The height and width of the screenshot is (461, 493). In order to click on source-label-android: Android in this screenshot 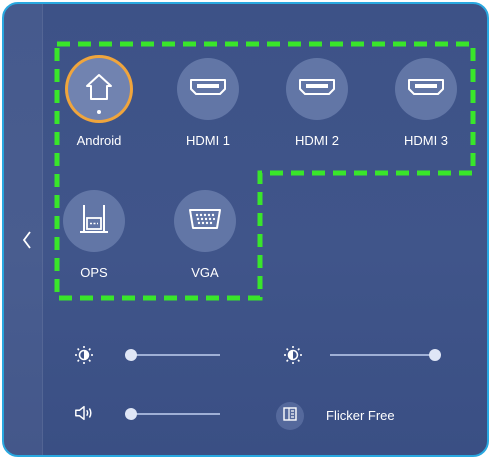, I will do `click(99, 140)`.